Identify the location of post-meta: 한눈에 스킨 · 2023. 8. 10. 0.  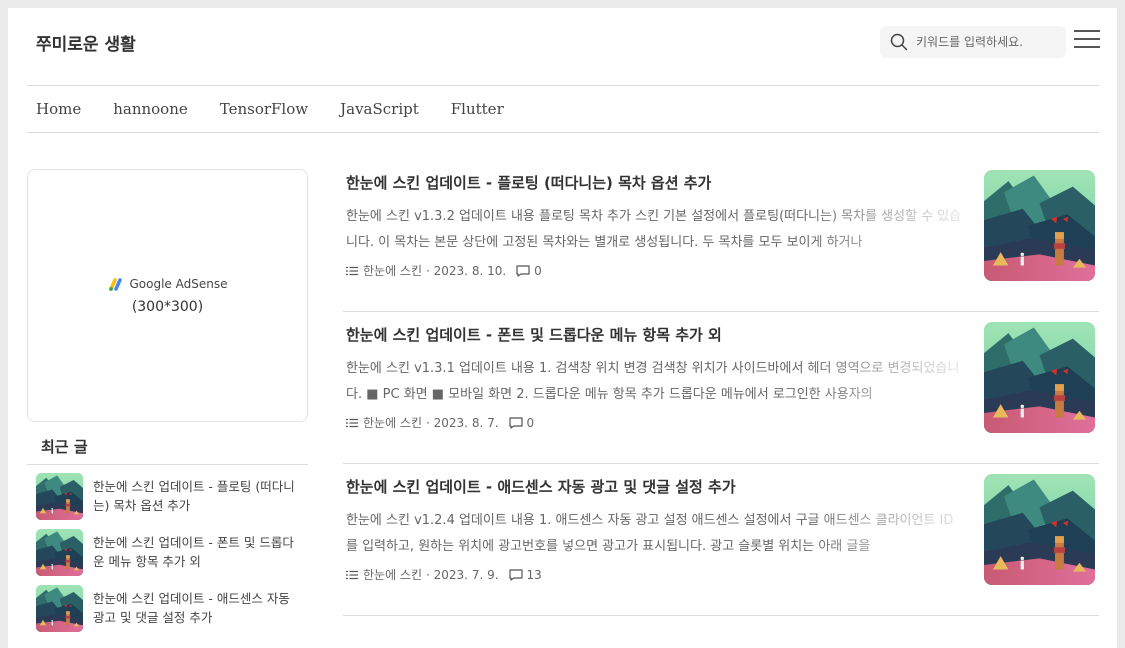
(444, 270).